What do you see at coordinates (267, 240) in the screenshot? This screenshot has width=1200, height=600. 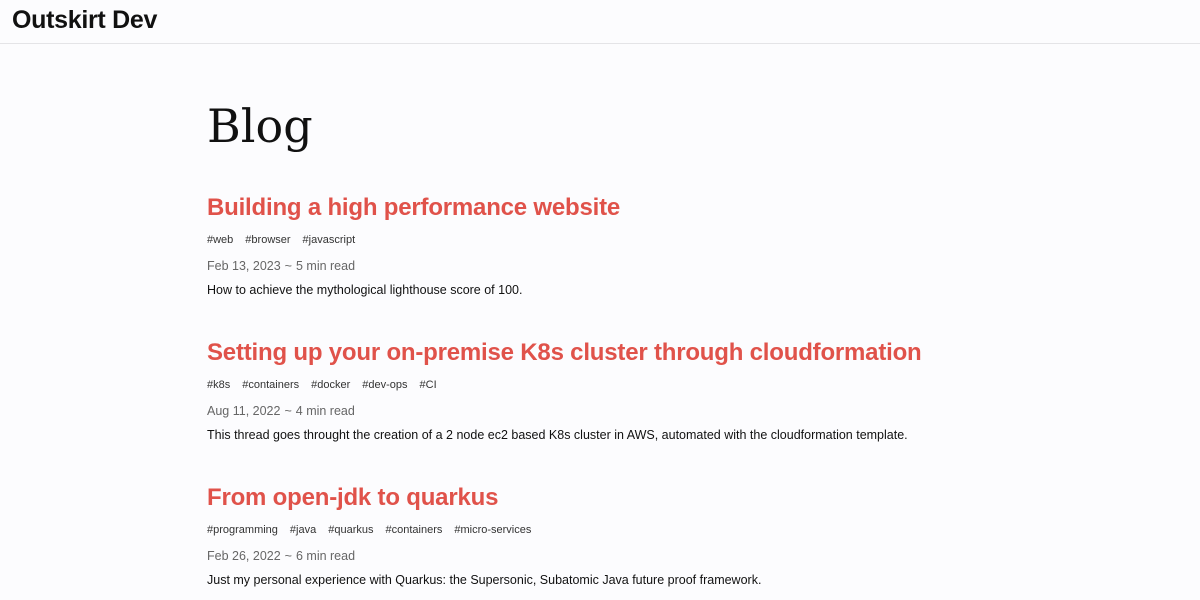 I see `tag-link: #browser` at bounding box center [267, 240].